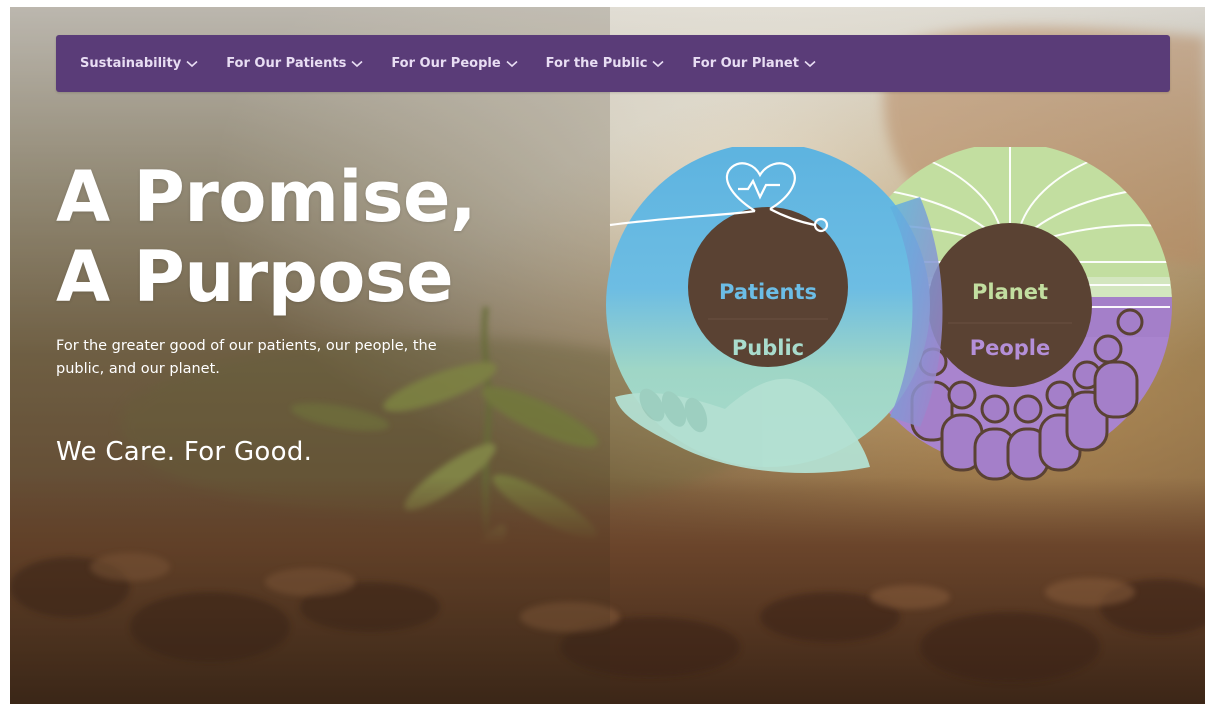  I want to click on hero-title-line-2: A Purpose, so click(255, 277).